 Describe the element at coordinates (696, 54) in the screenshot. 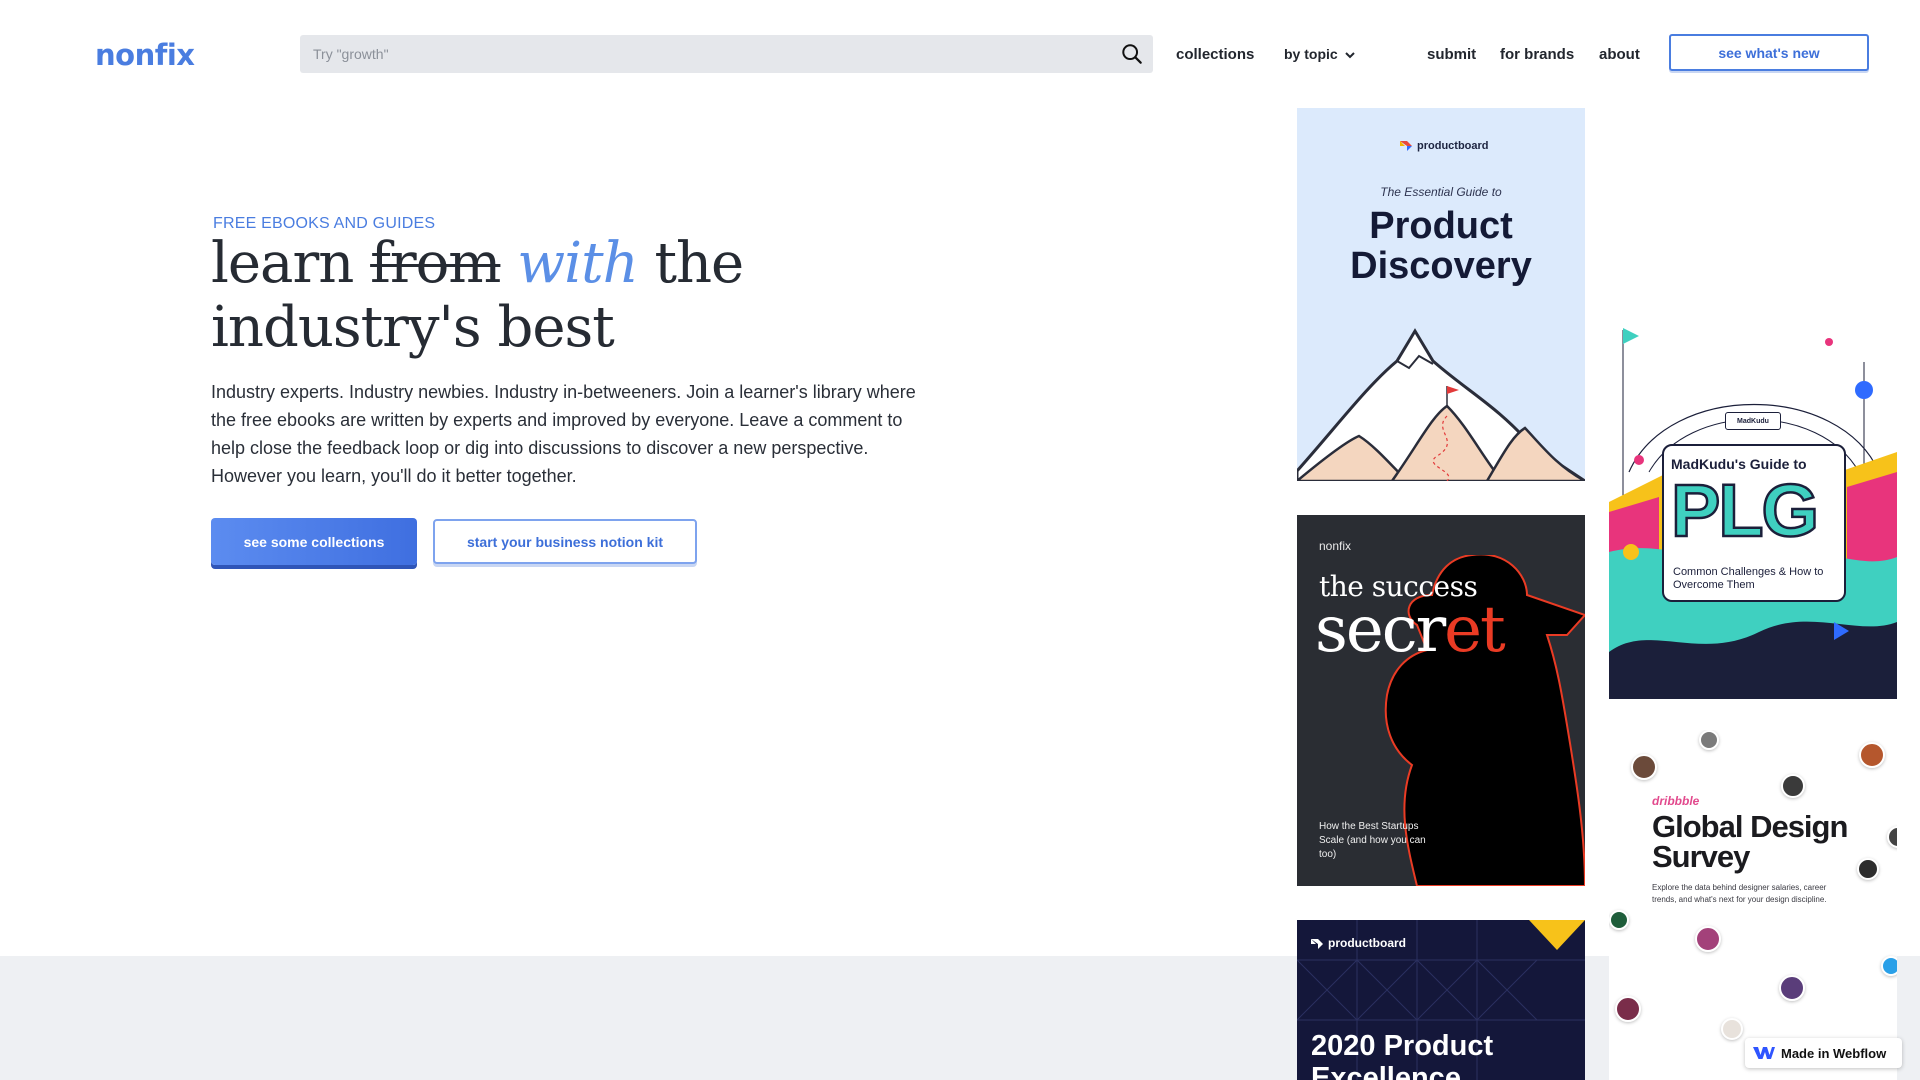

I see `search-input` at that location.